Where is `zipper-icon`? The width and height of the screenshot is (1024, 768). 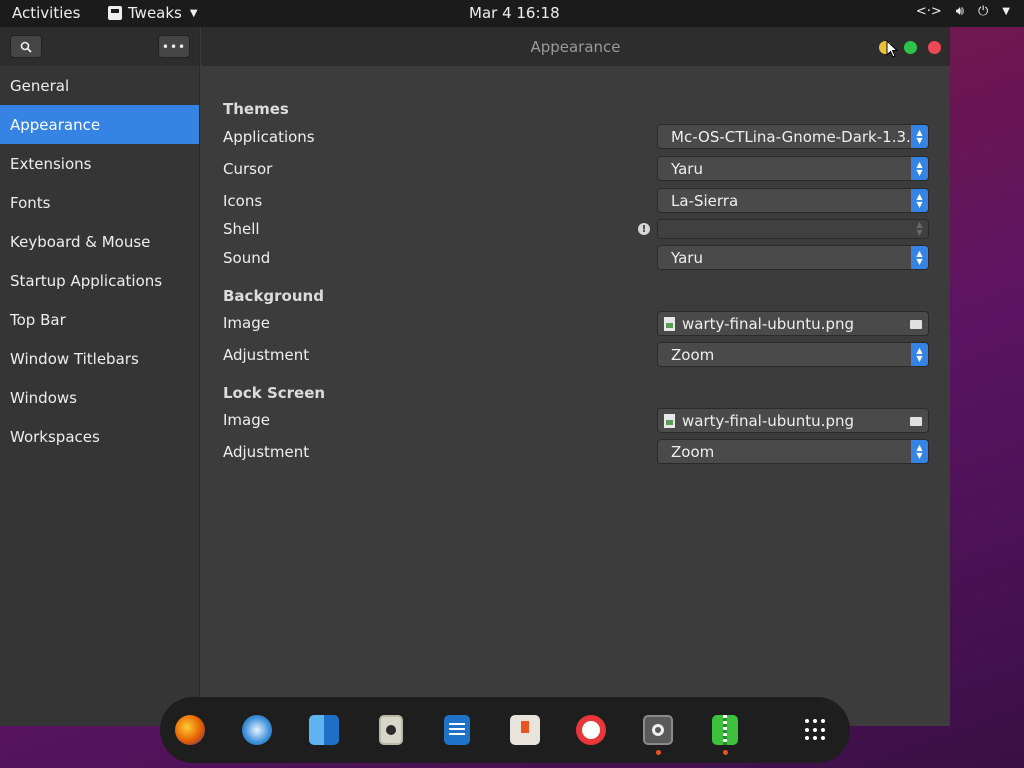
zipper-icon is located at coordinates (725, 730).